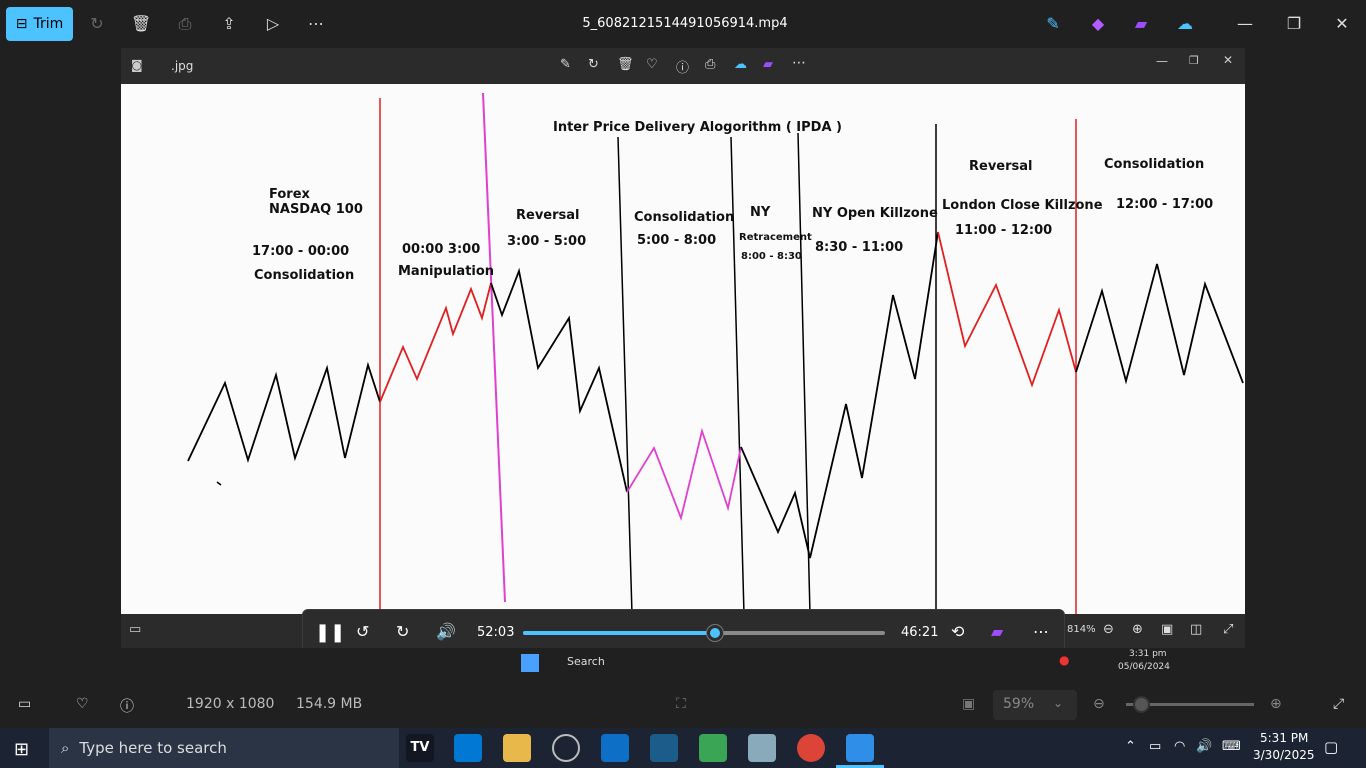 This screenshot has height=768, width=1366. What do you see at coordinates (713, 748) in the screenshot?
I see `stack-app-icon` at bounding box center [713, 748].